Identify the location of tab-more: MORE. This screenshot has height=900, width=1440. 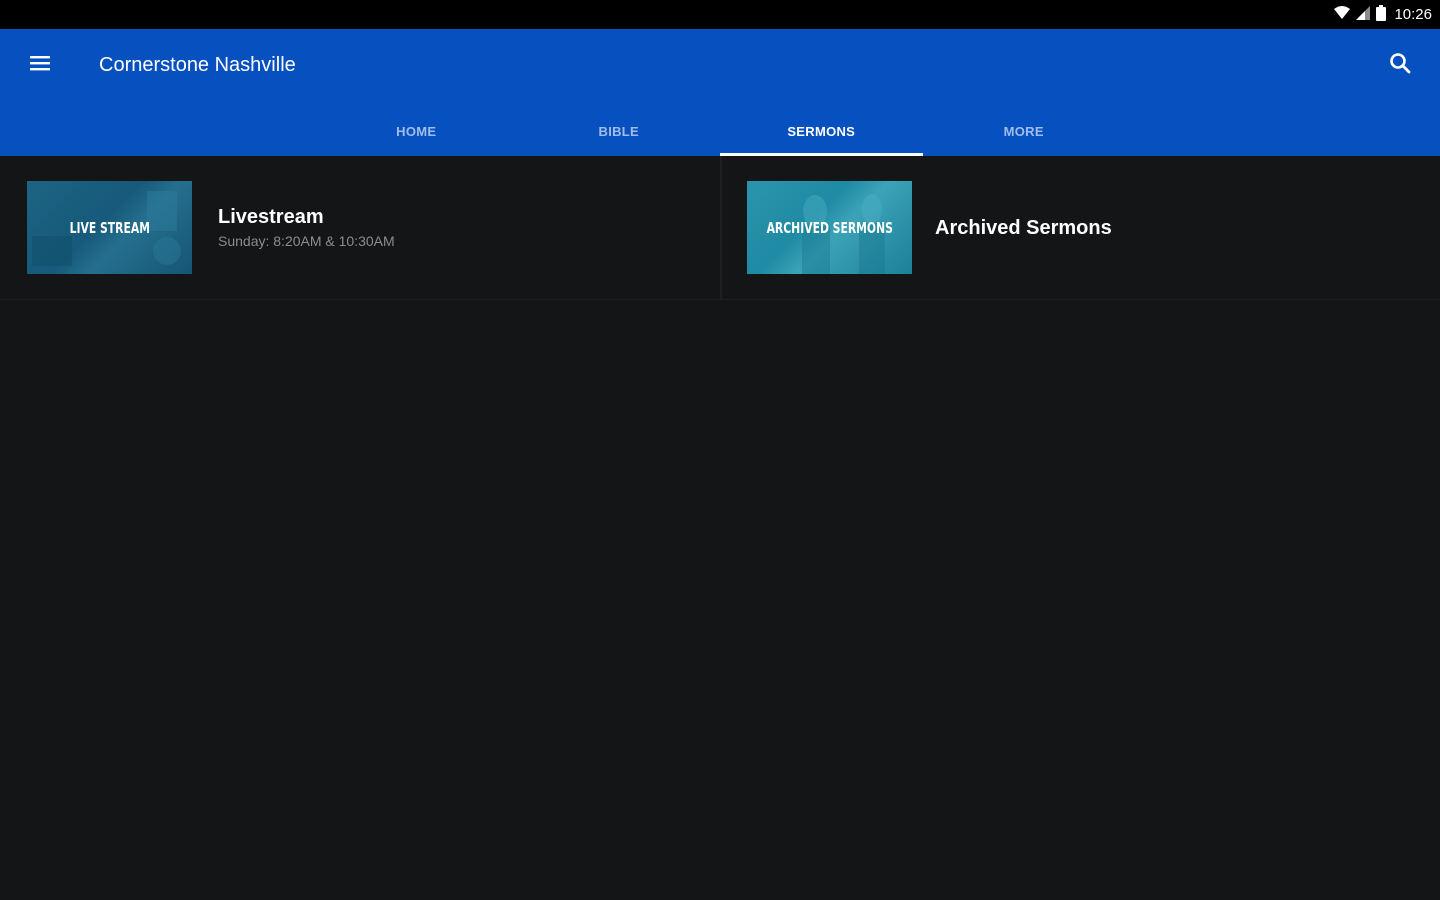
(1024, 131).